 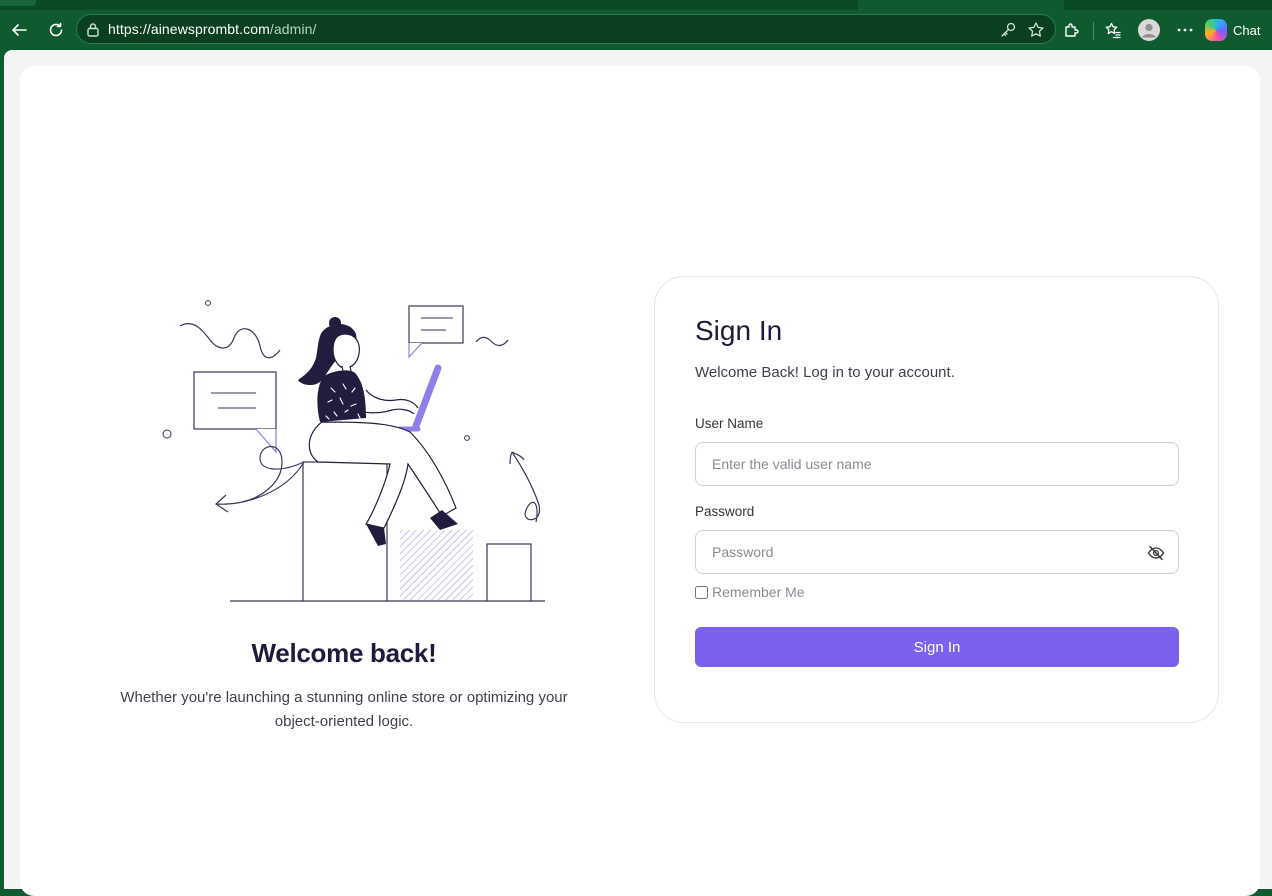 I want to click on refresh-icon, so click(x=56, y=29).